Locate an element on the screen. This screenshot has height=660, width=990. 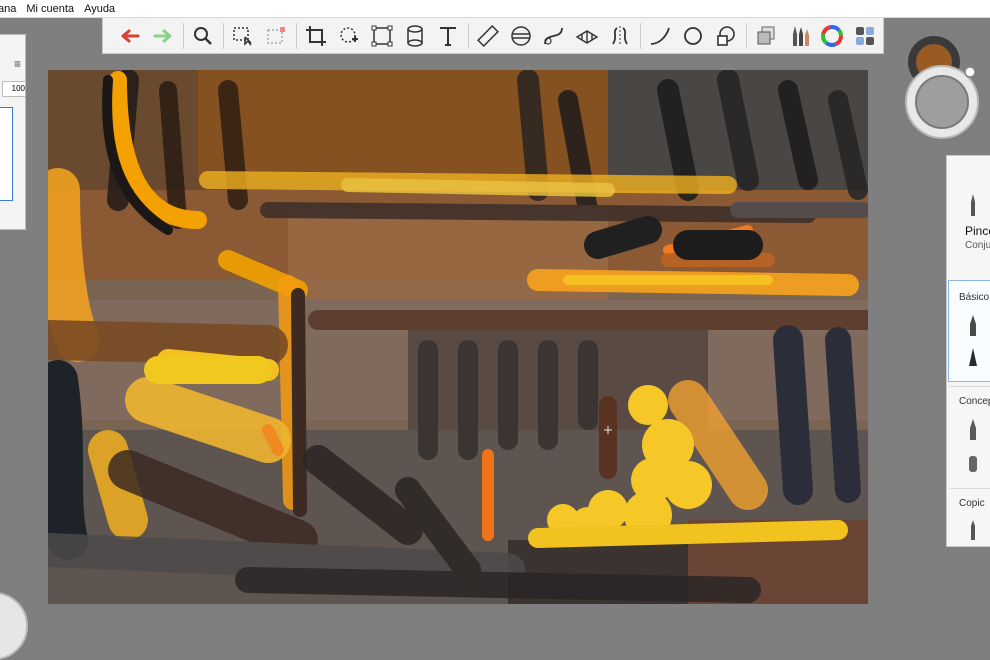
redo-icon is located at coordinates (162, 35).